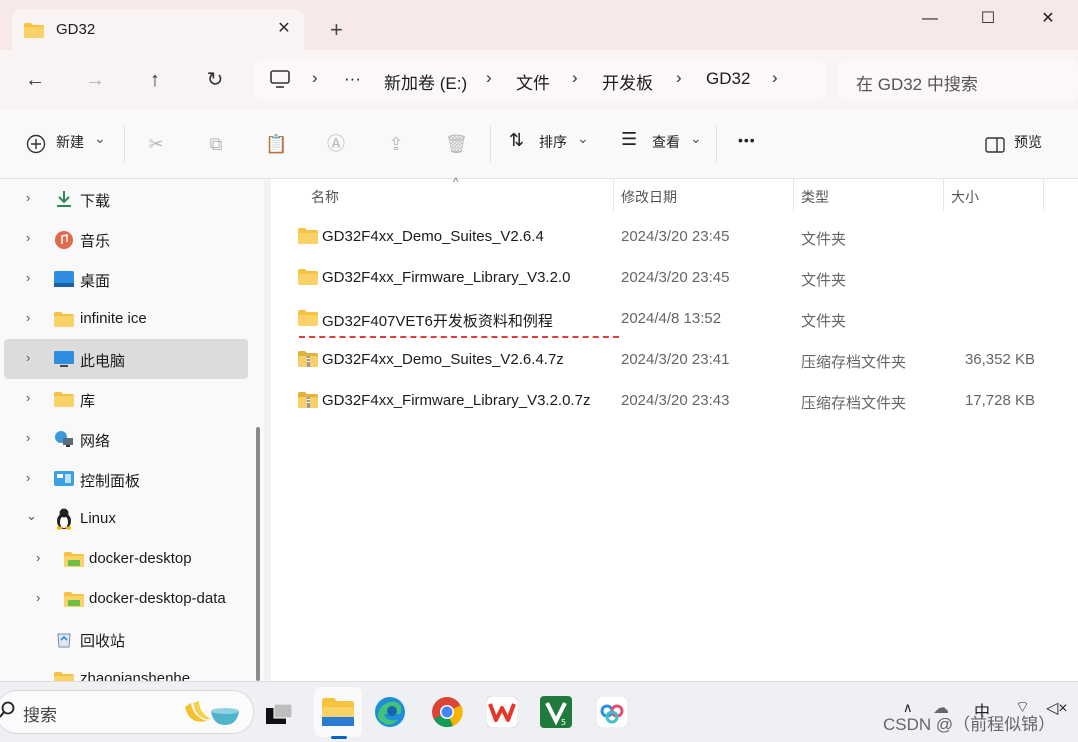 The width and height of the screenshot is (1078, 742). I want to click on rename-icon: Ⓐ, so click(336, 144).